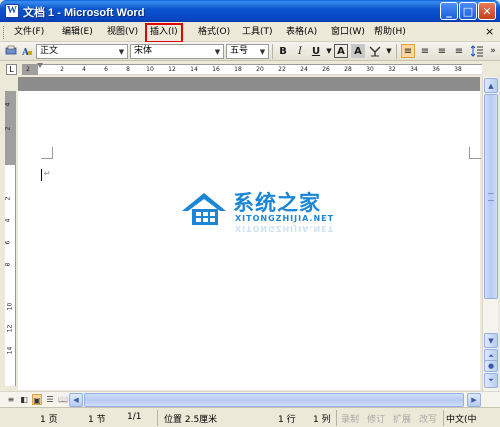  I want to click on underline-button: U, so click(316, 51).